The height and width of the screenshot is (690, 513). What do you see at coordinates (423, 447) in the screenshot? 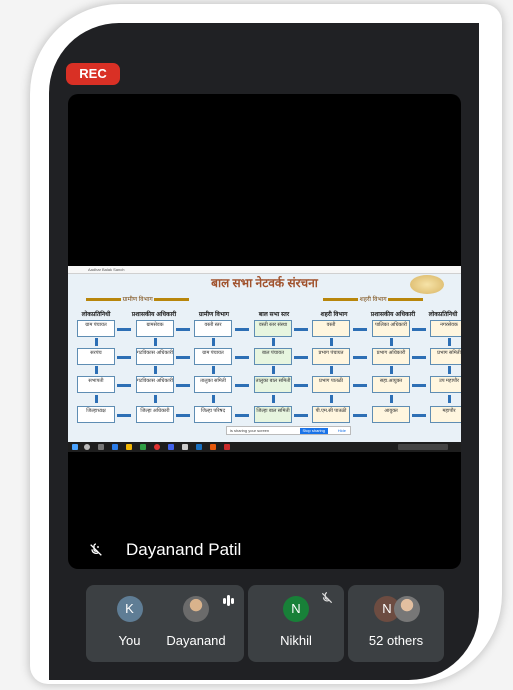
I see `system-tray` at bounding box center [423, 447].